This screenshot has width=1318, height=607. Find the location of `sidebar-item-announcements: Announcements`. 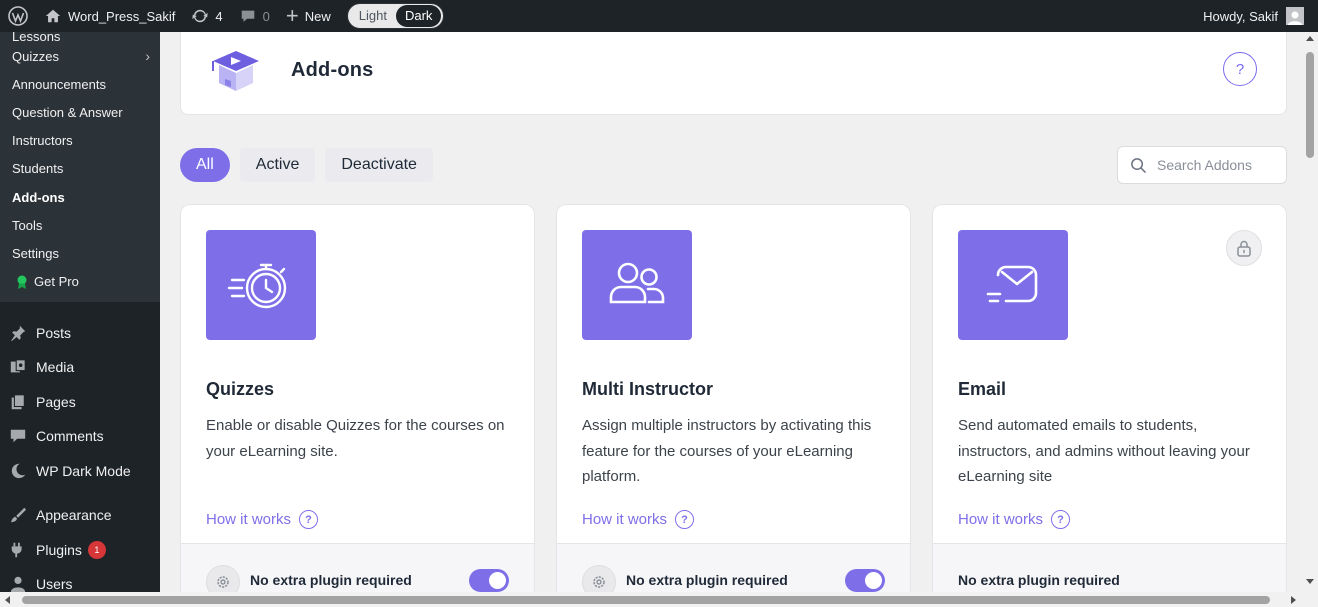

sidebar-item-announcements: Announcements is located at coordinates (80, 84).